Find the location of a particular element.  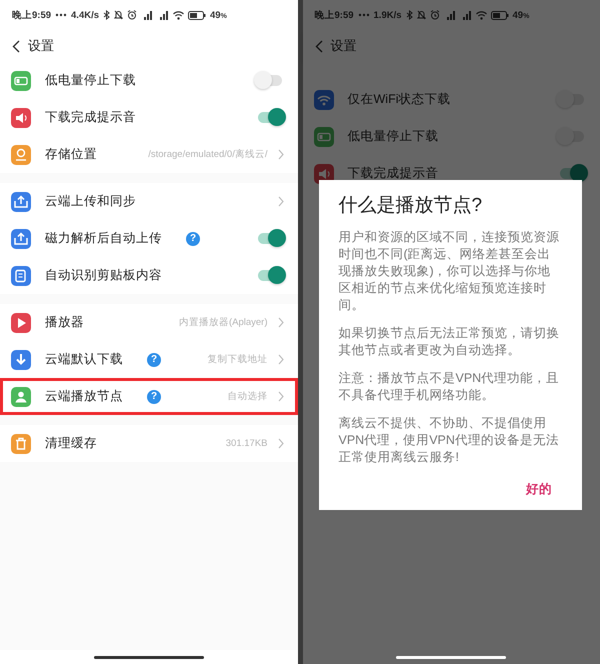

setting-label: 仅在WiFi状态下载 is located at coordinates (399, 99).